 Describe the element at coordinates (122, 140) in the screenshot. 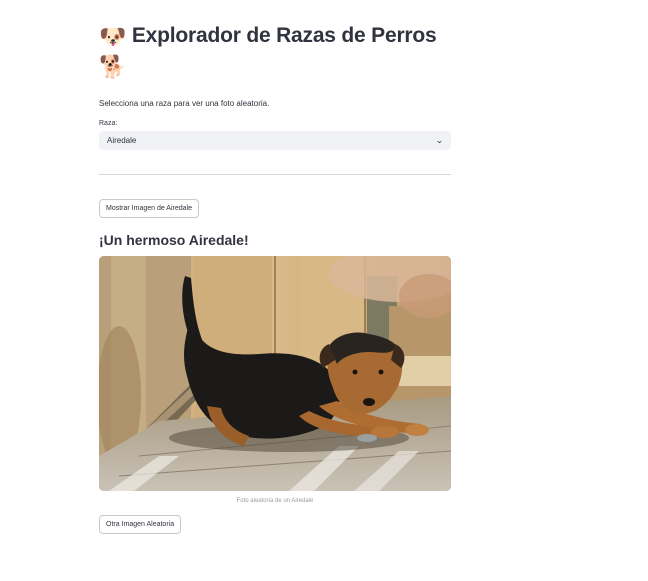

I see `breed-select-value: Airedale` at that location.